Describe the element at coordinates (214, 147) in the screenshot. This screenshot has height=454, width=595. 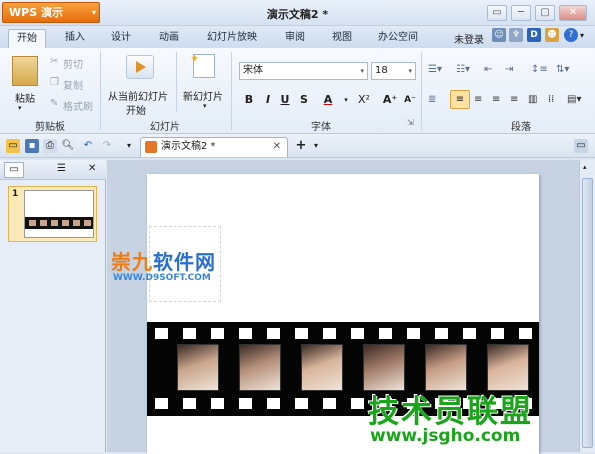
I see `document-tab: 演示文稿2 * ✕` at that location.